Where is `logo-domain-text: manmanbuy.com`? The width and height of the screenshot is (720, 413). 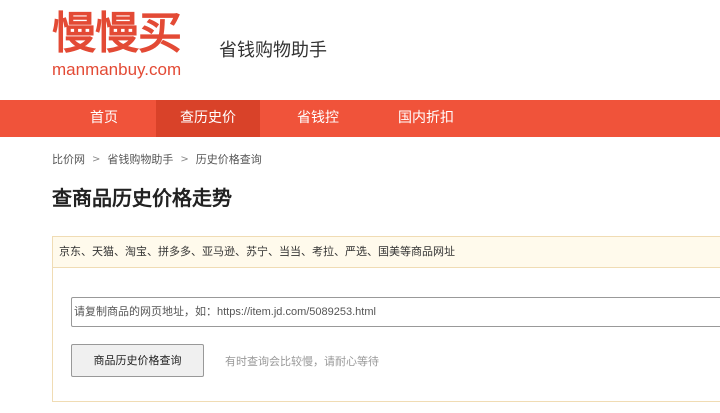
logo-domain-text: manmanbuy.com is located at coordinates (117, 69).